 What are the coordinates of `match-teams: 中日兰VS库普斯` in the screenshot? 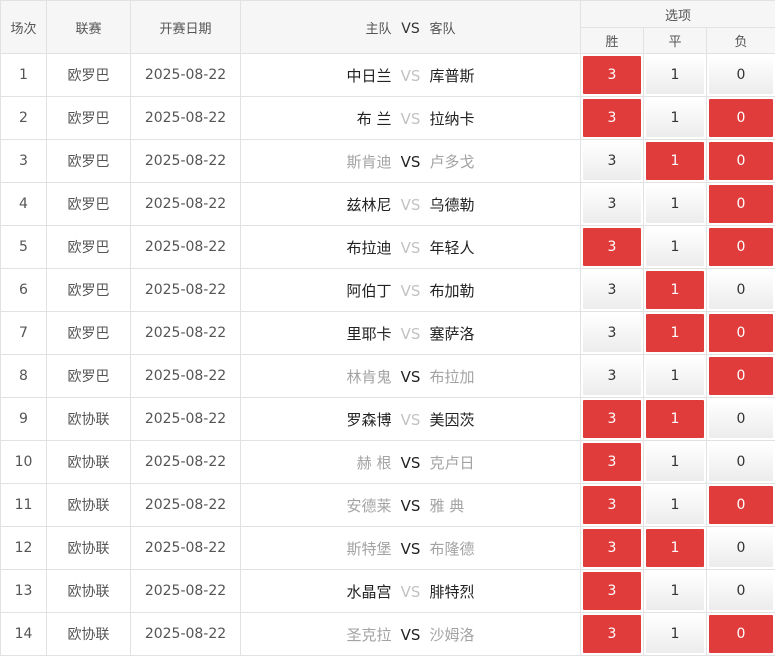 It's located at (411, 75).